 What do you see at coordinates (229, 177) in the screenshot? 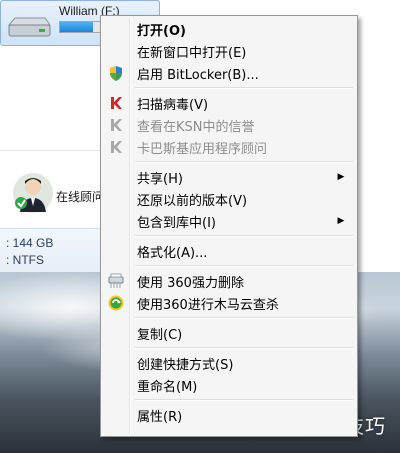
I see `menu-item-share: 共享(H) ▶` at bounding box center [229, 177].